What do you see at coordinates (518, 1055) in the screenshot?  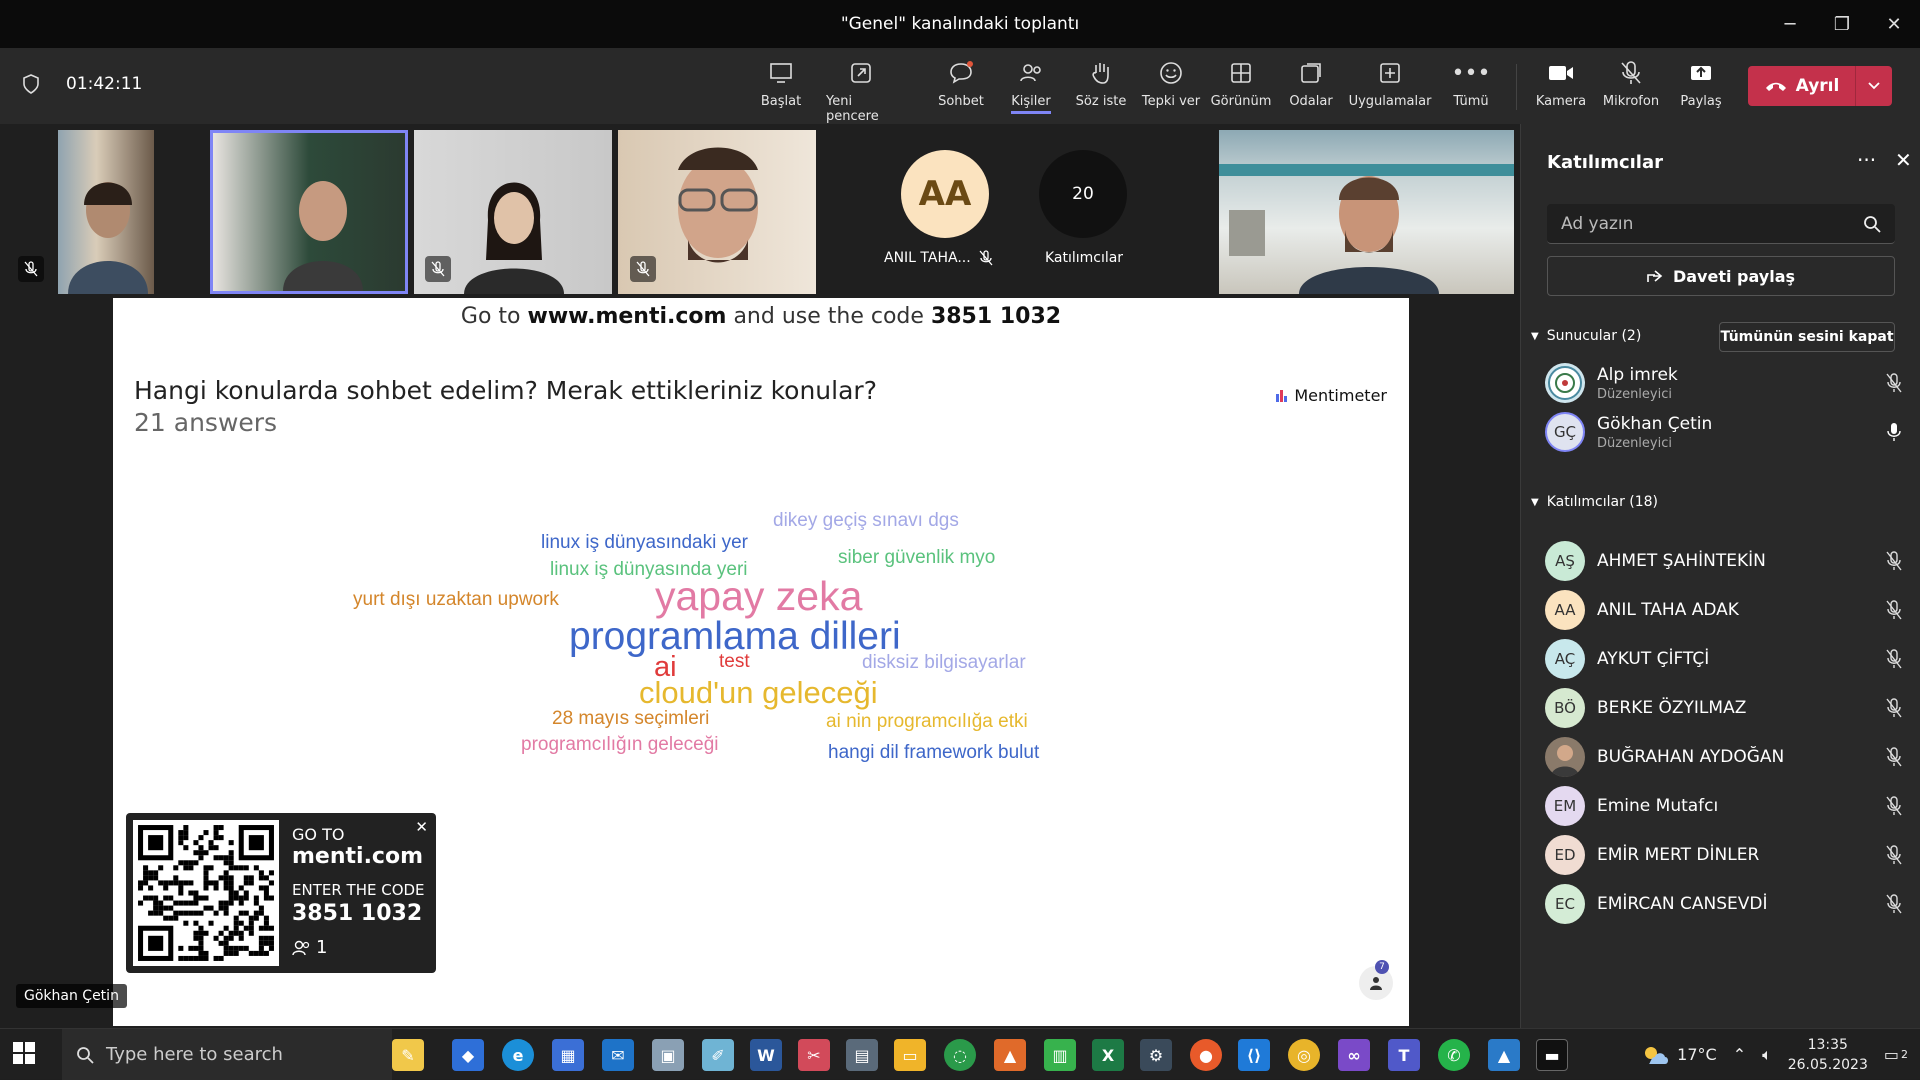 I see `edge-browser-icon: e` at bounding box center [518, 1055].